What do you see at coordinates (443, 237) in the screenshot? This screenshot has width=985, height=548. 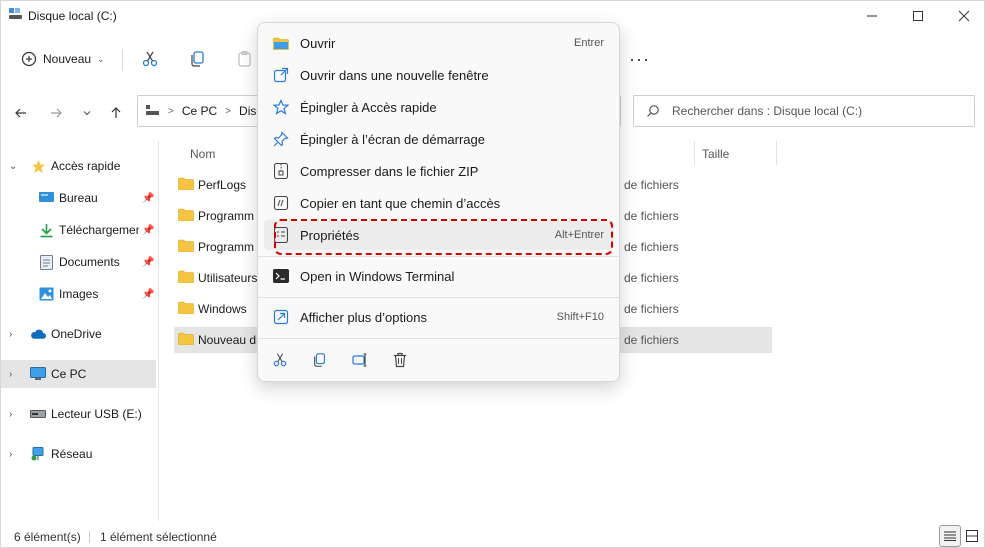 I see `highlight-annotation` at bounding box center [443, 237].